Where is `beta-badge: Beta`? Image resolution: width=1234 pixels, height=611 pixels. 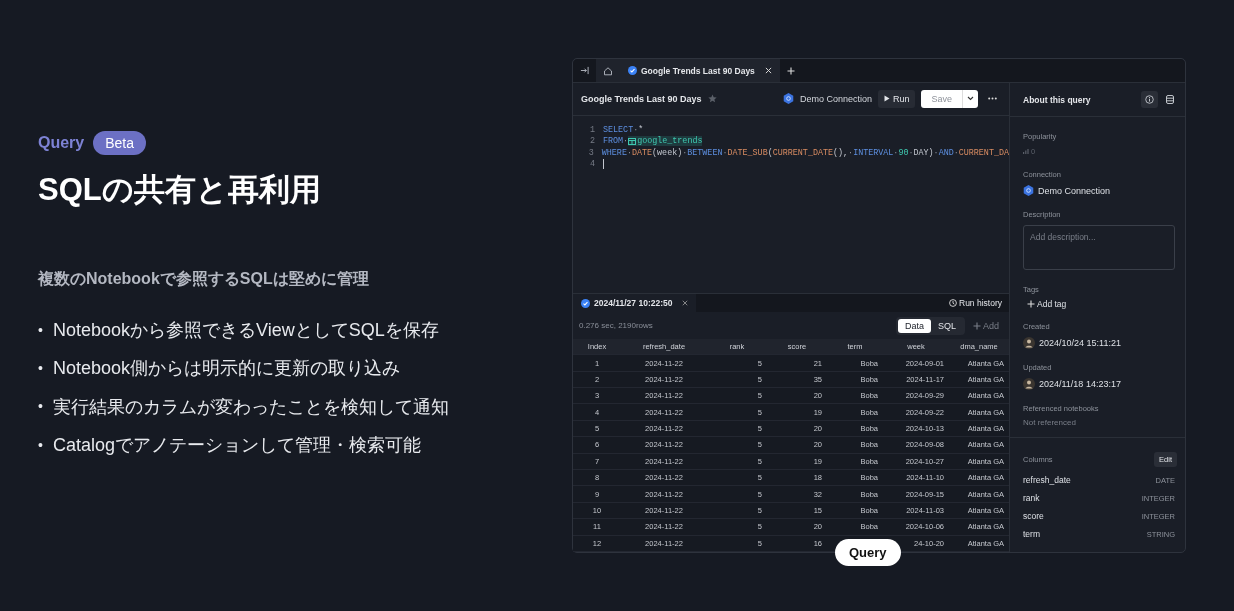 beta-badge: Beta is located at coordinates (120, 143).